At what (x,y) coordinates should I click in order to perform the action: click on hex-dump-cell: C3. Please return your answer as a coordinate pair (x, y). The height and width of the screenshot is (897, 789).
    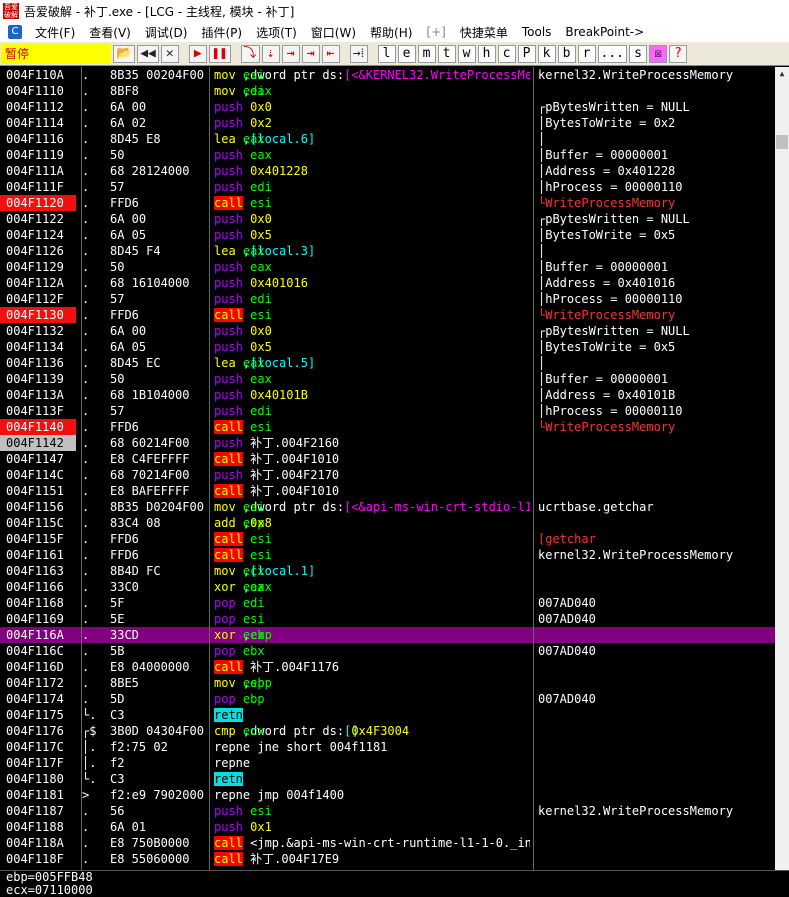
    Looking at the image, I should click on (159, 715).